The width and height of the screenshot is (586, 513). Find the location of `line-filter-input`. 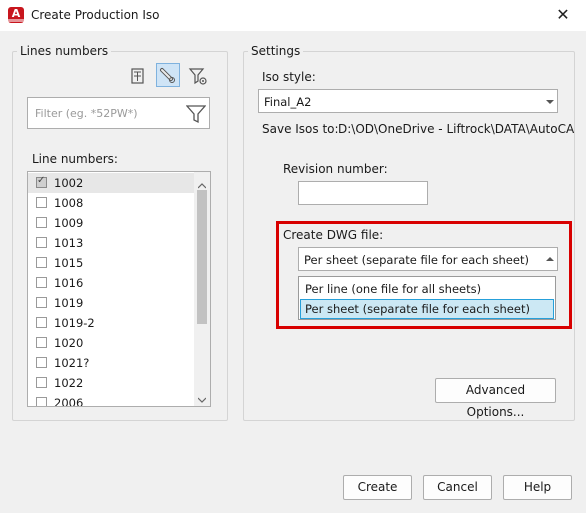

line-filter-input is located at coordinates (105, 113).